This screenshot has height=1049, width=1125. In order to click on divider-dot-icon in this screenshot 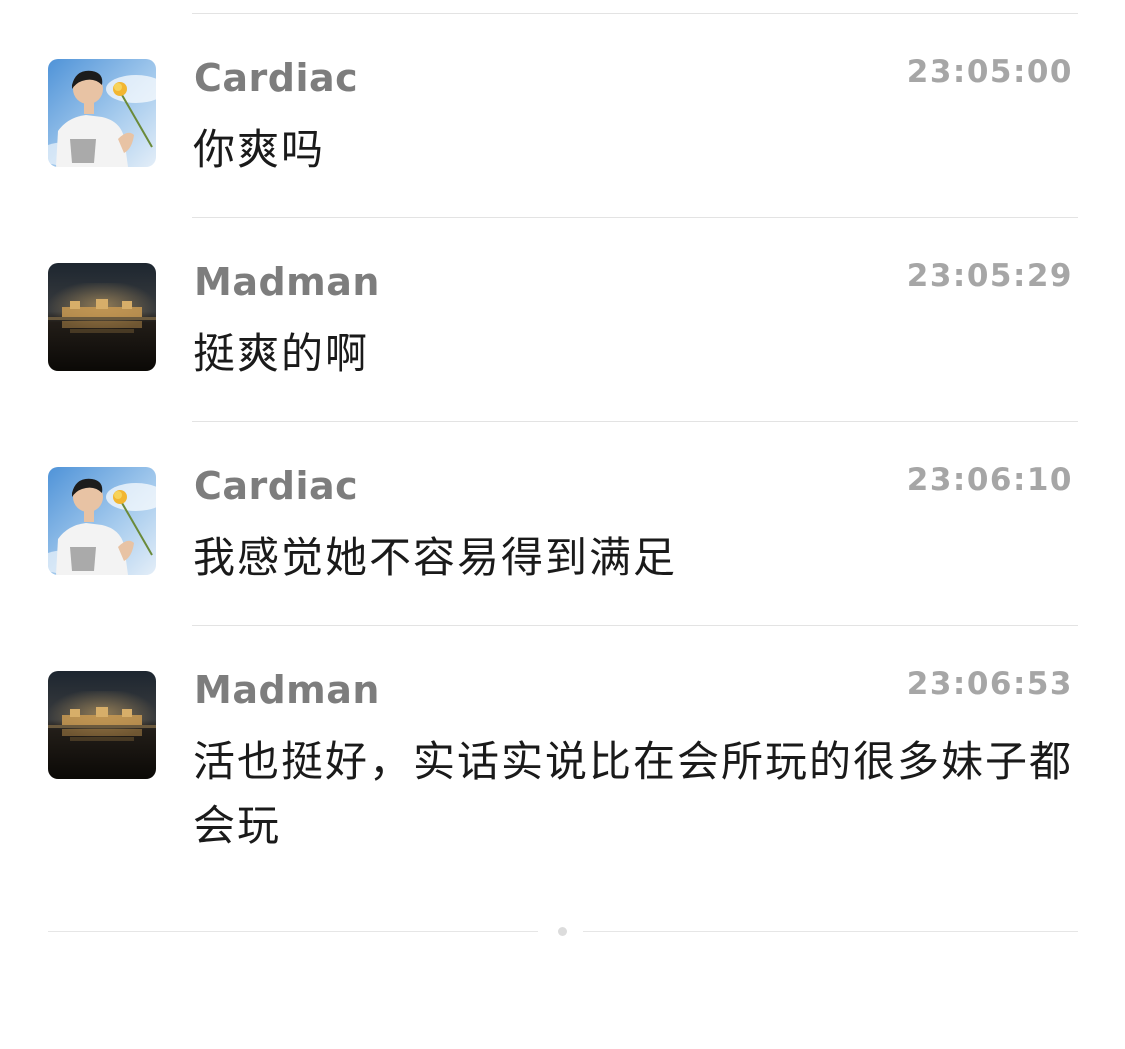, I will do `click(562, 931)`.